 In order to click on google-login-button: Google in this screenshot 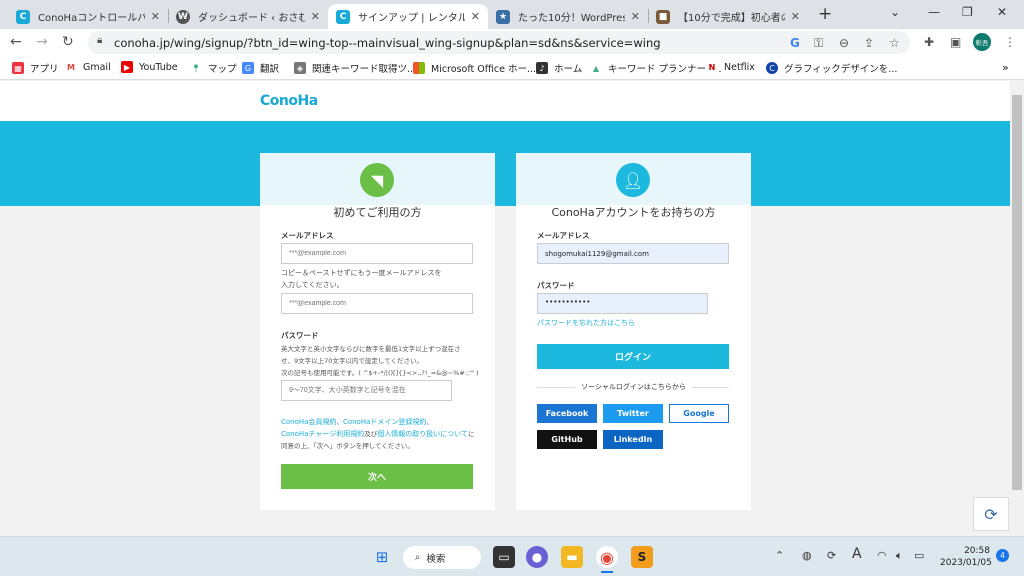, I will do `click(699, 413)`.